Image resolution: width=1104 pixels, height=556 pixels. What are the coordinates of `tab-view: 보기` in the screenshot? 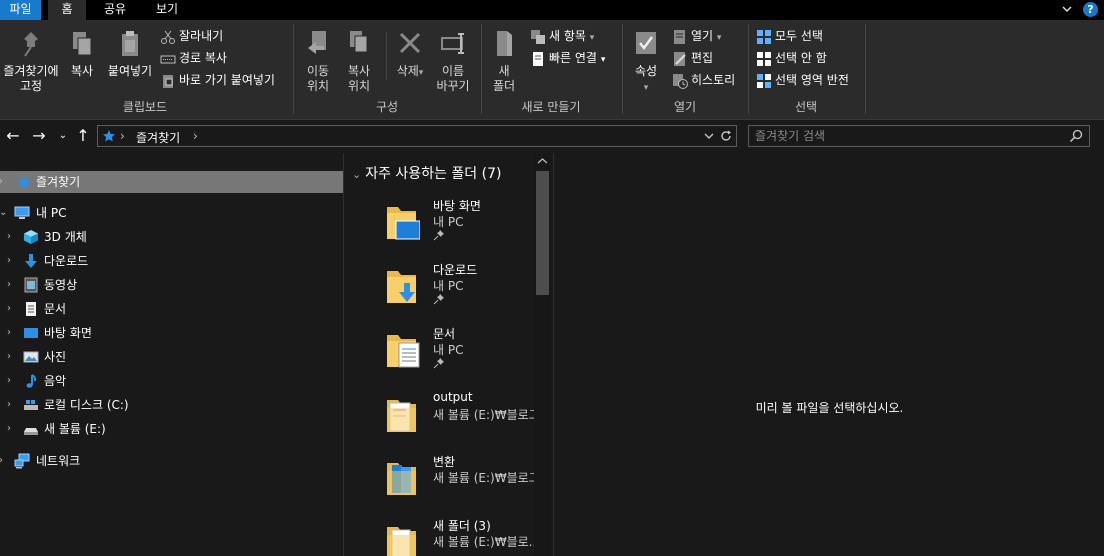 It's located at (167, 10).